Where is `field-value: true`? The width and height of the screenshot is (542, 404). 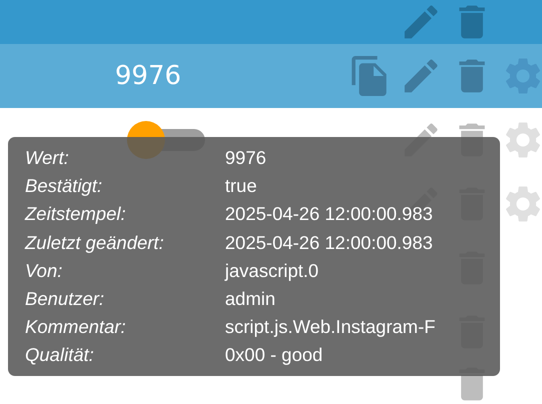 field-value: true is located at coordinates (241, 186).